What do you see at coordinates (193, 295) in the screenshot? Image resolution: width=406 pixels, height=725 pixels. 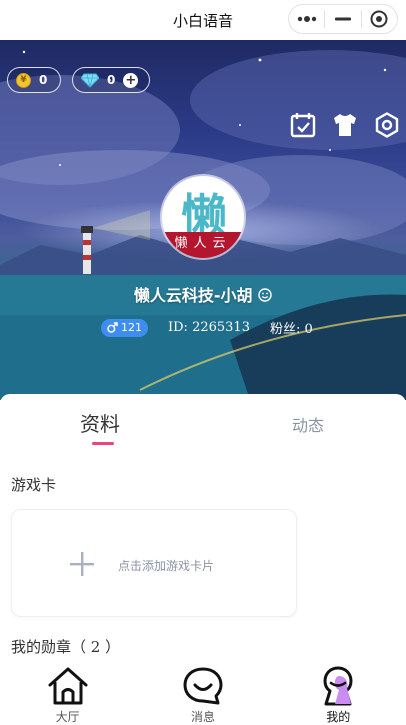 I see `username-text: 懒人云科技-小胡` at bounding box center [193, 295].